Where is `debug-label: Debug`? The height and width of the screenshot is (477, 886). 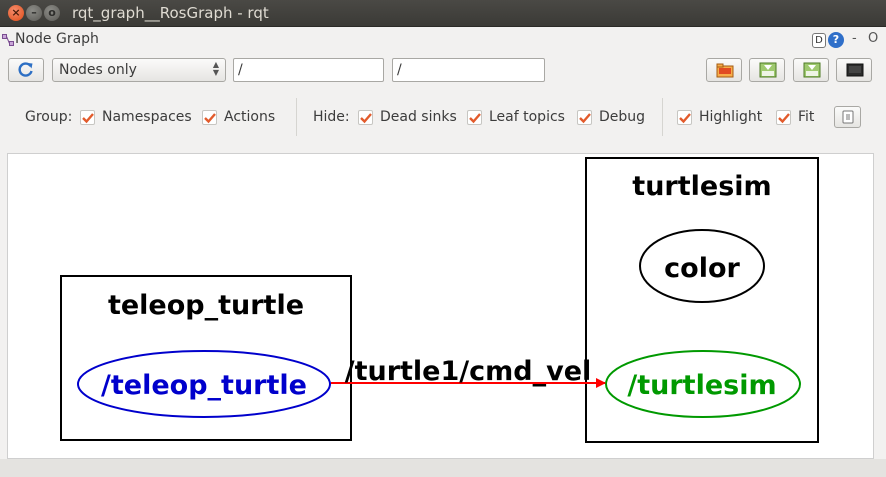 debug-label: Debug is located at coordinates (622, 117).